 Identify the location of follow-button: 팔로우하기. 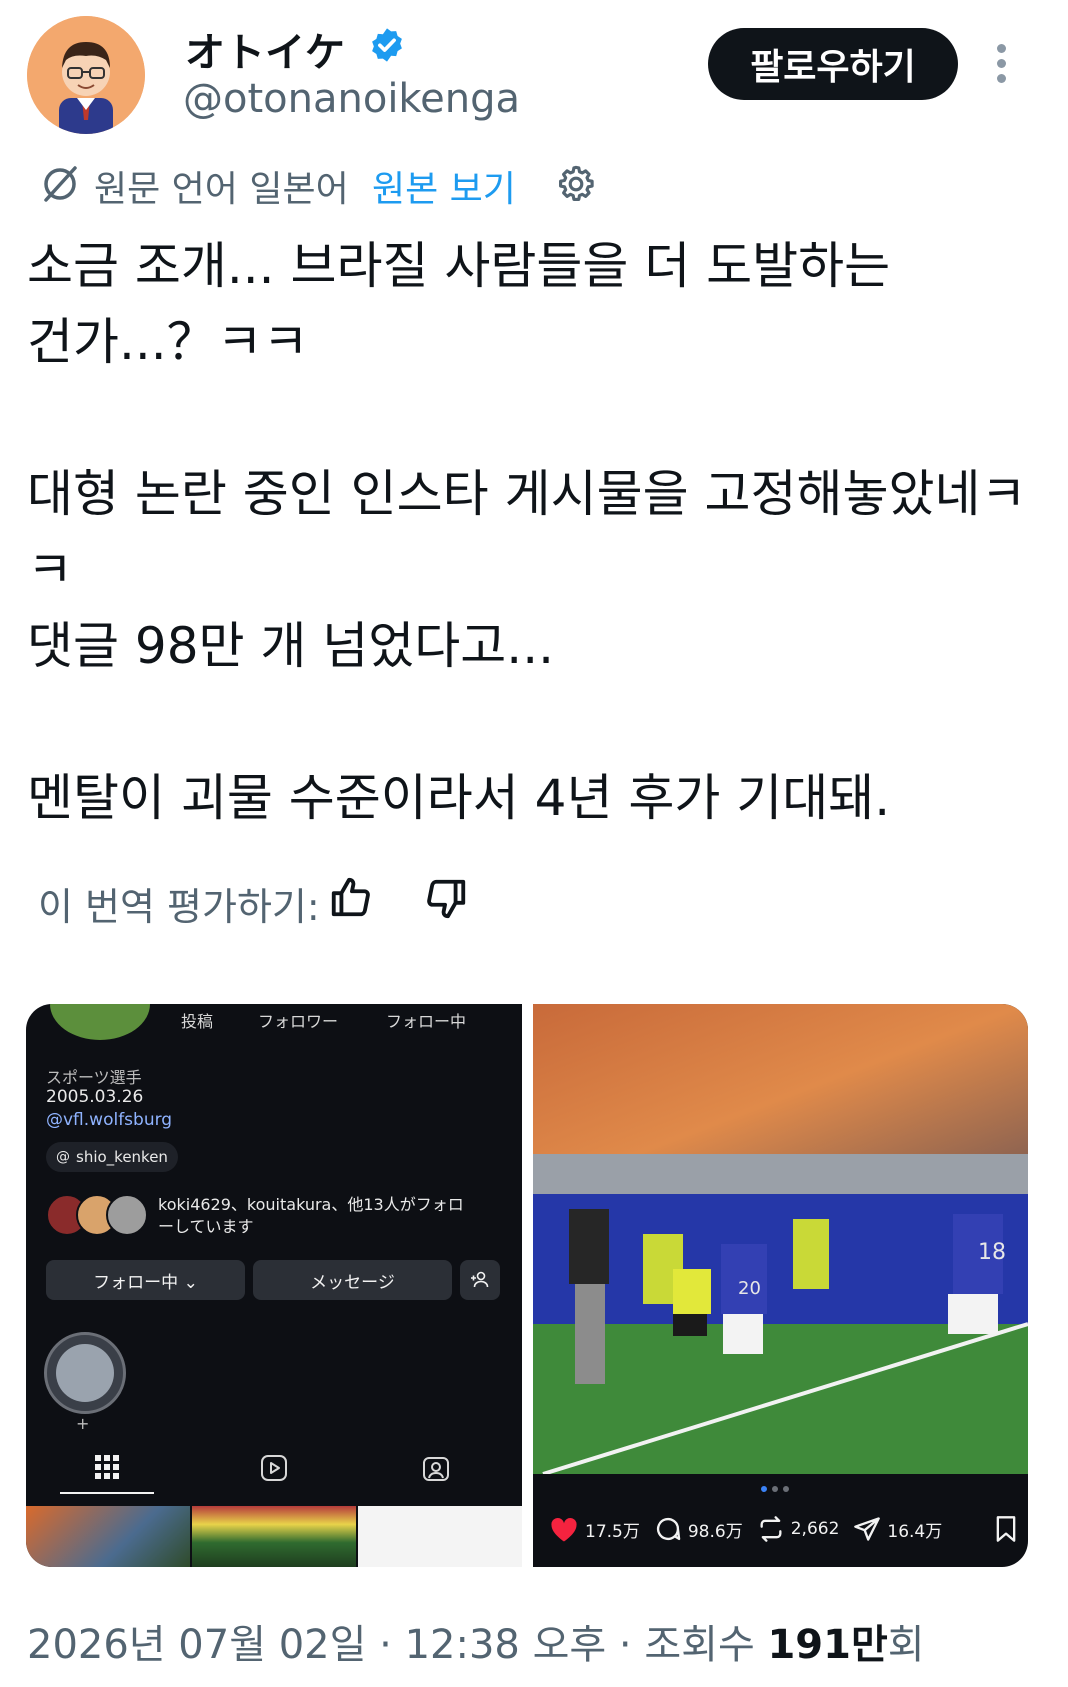
(833, 64).